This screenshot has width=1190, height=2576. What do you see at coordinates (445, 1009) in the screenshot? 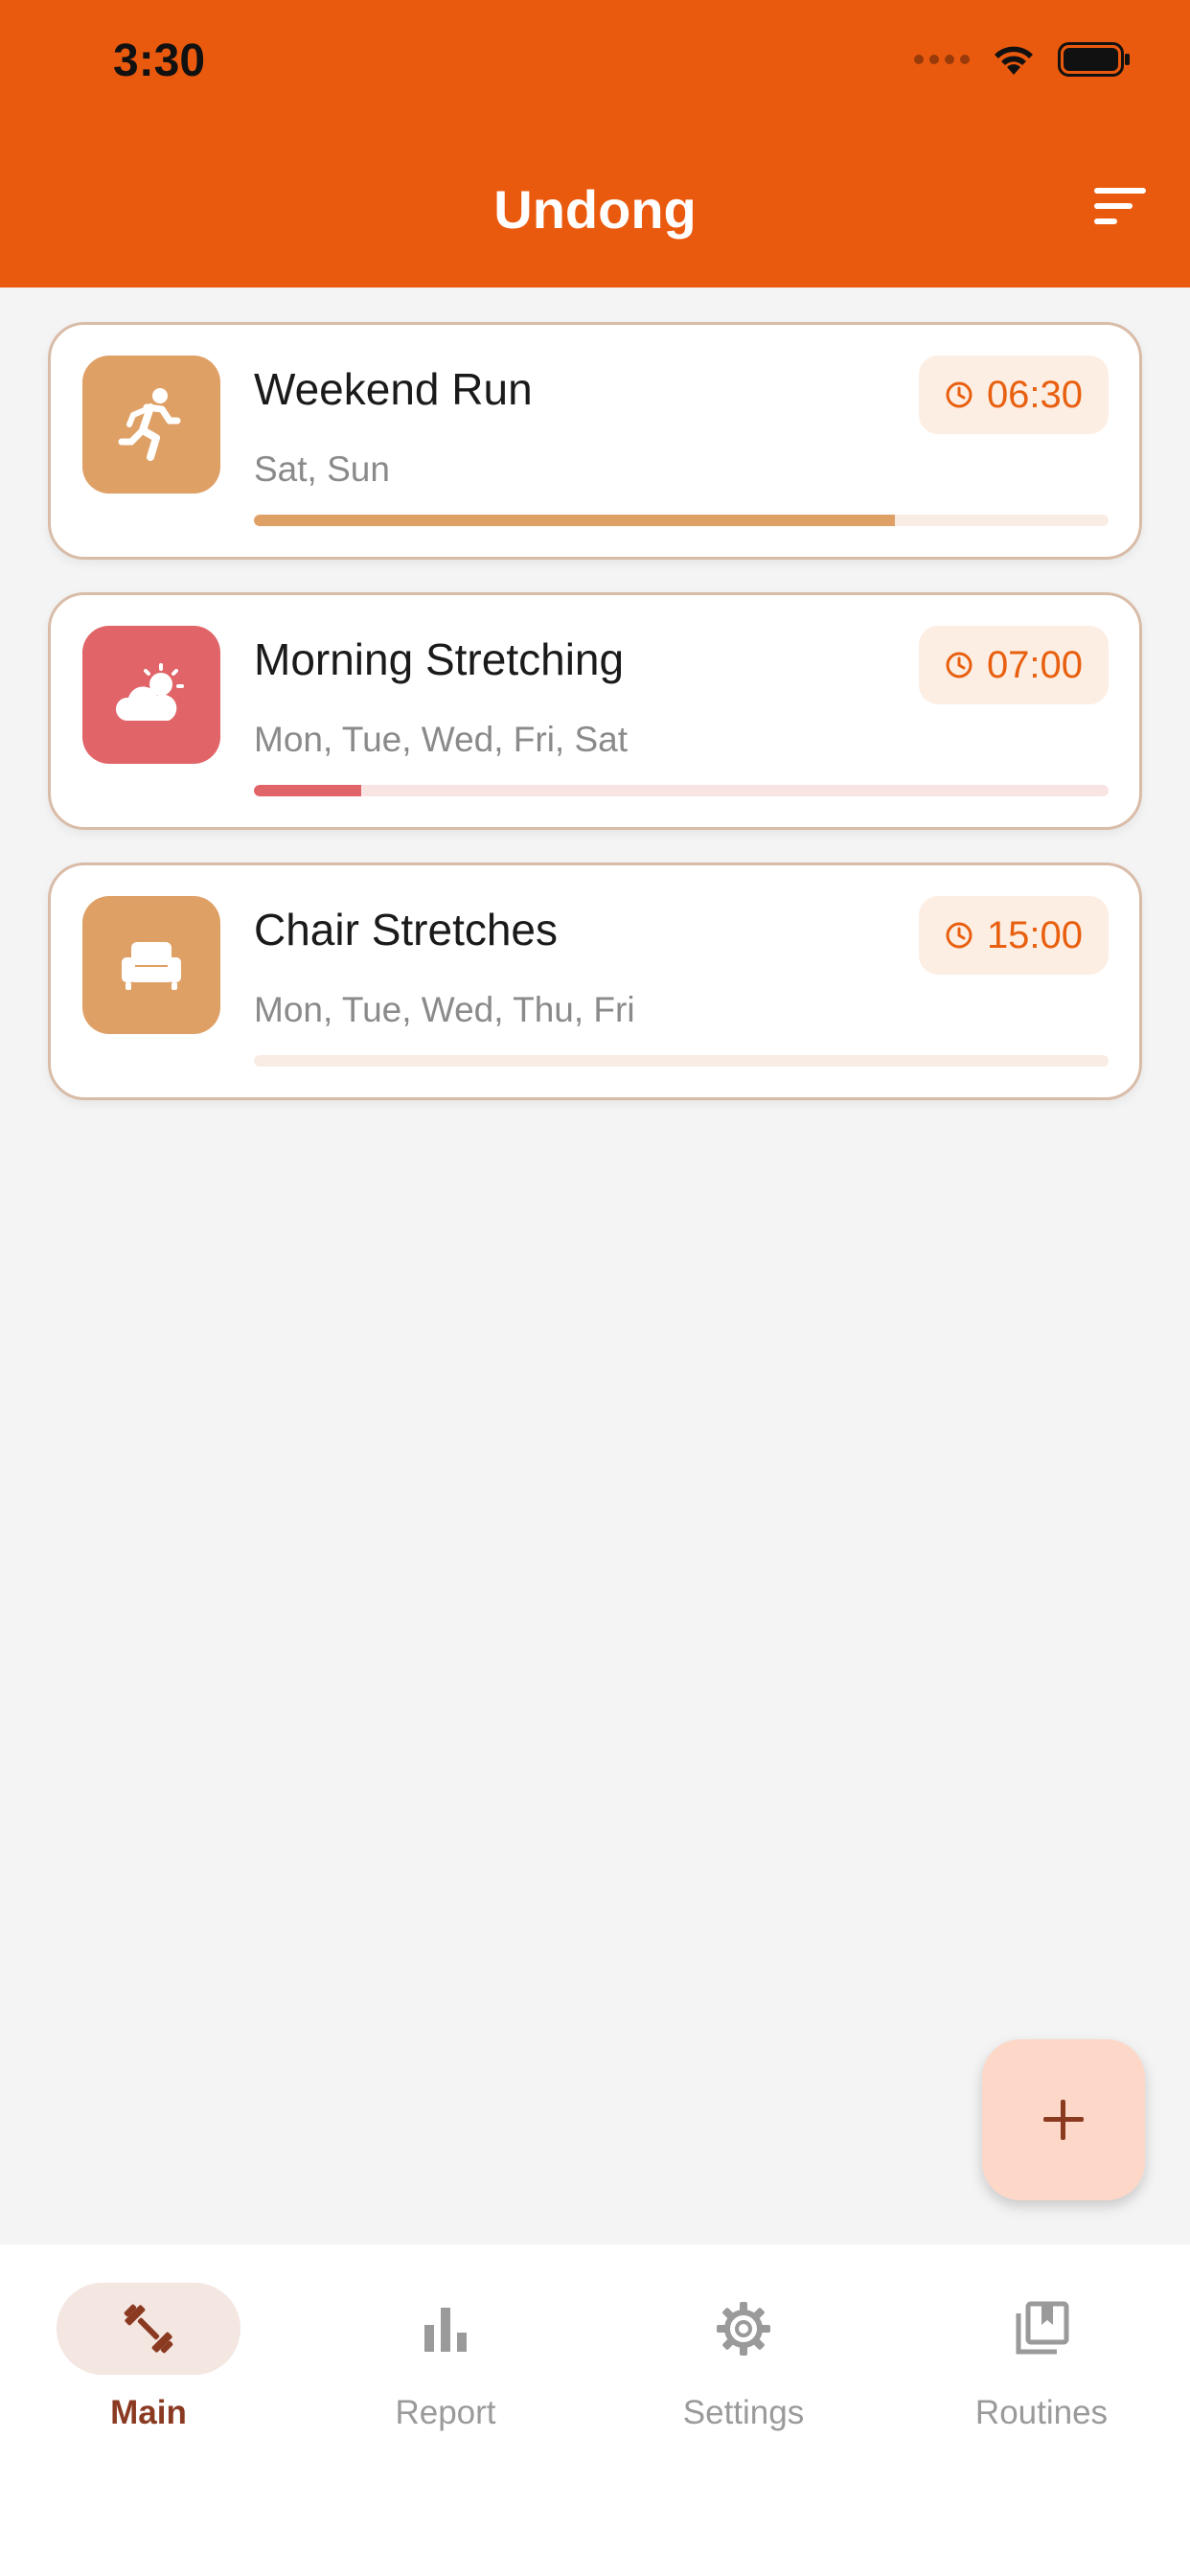
I see `routine-days: Mon, Tue, Wed, Thu, Fri` at bounding box center [445, 1009].